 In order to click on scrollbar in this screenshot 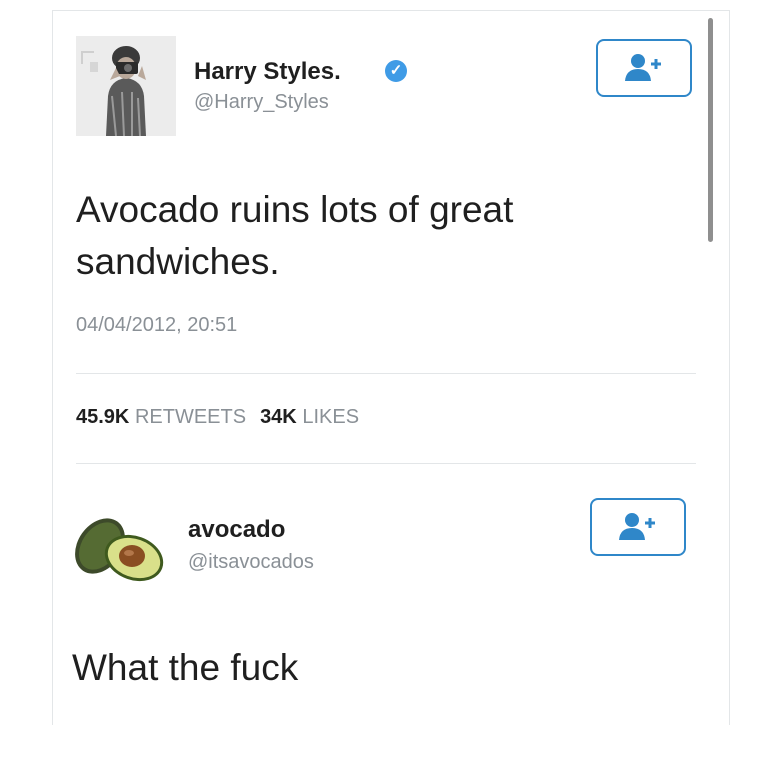, I will do `click(710, 130)`.